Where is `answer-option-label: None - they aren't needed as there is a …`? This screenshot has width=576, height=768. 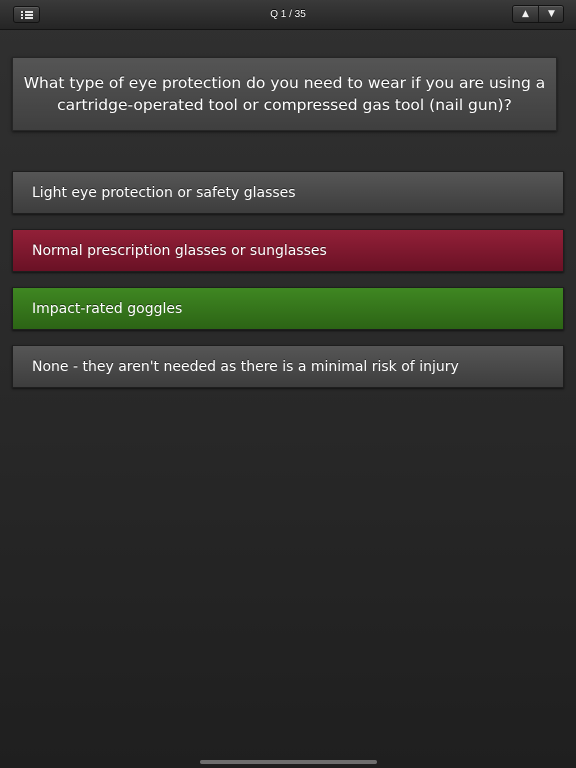 answer-option-label: None - they aren't needed as there is a … is located at coordinates (245, 367).